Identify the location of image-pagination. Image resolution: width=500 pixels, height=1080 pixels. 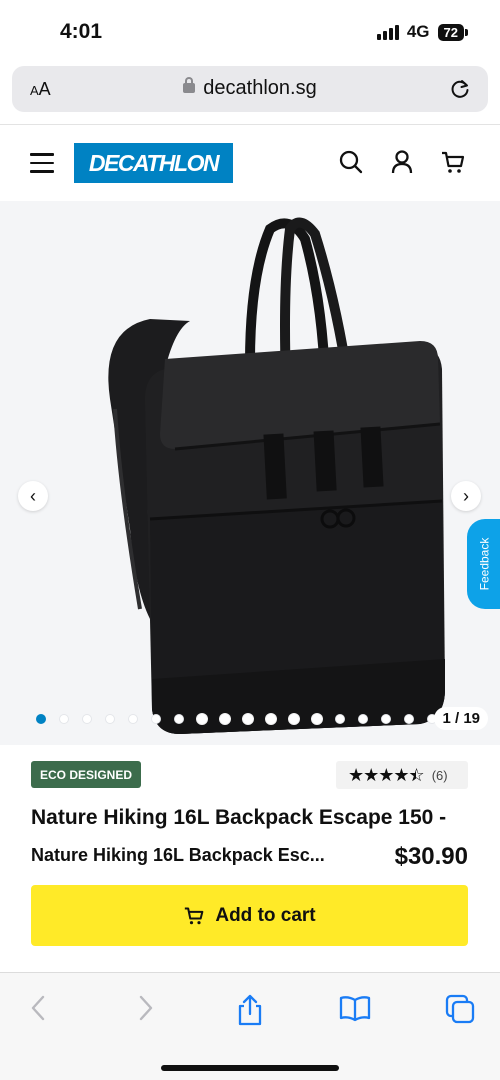
(248, 719).